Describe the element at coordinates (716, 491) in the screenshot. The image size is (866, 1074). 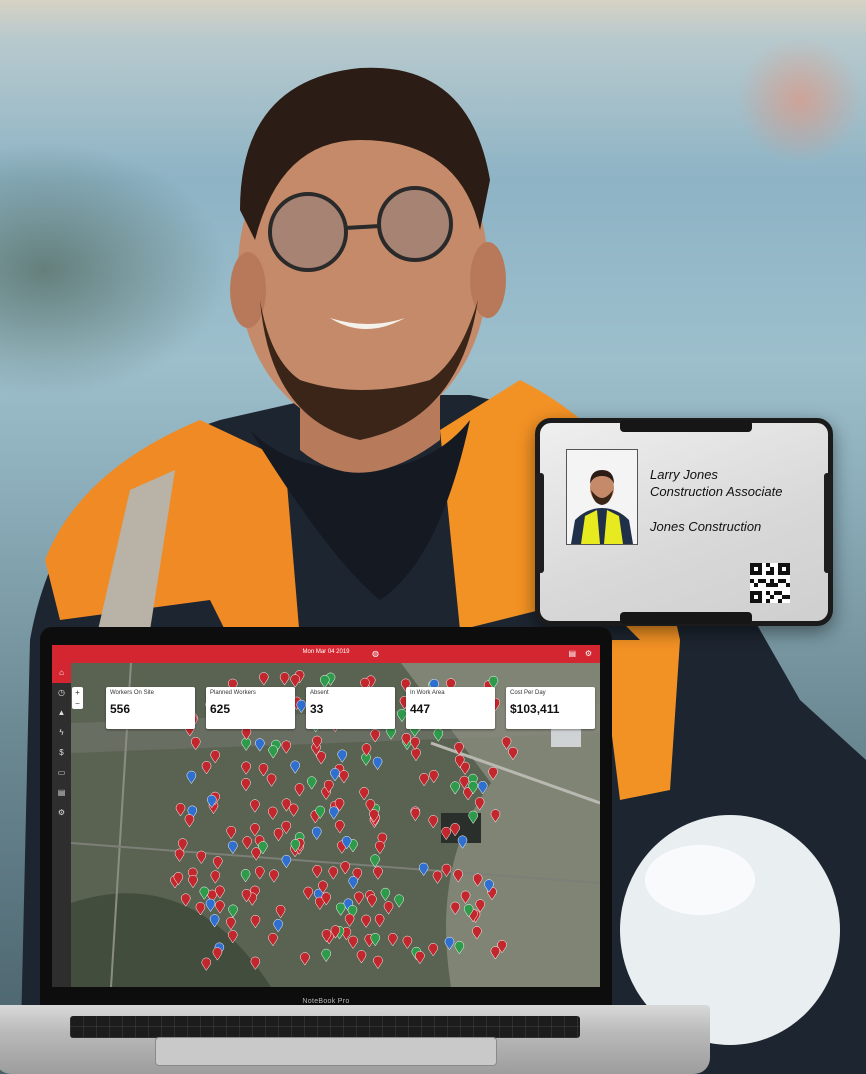
I see `badge-job-title: Construction Associate` at that location.